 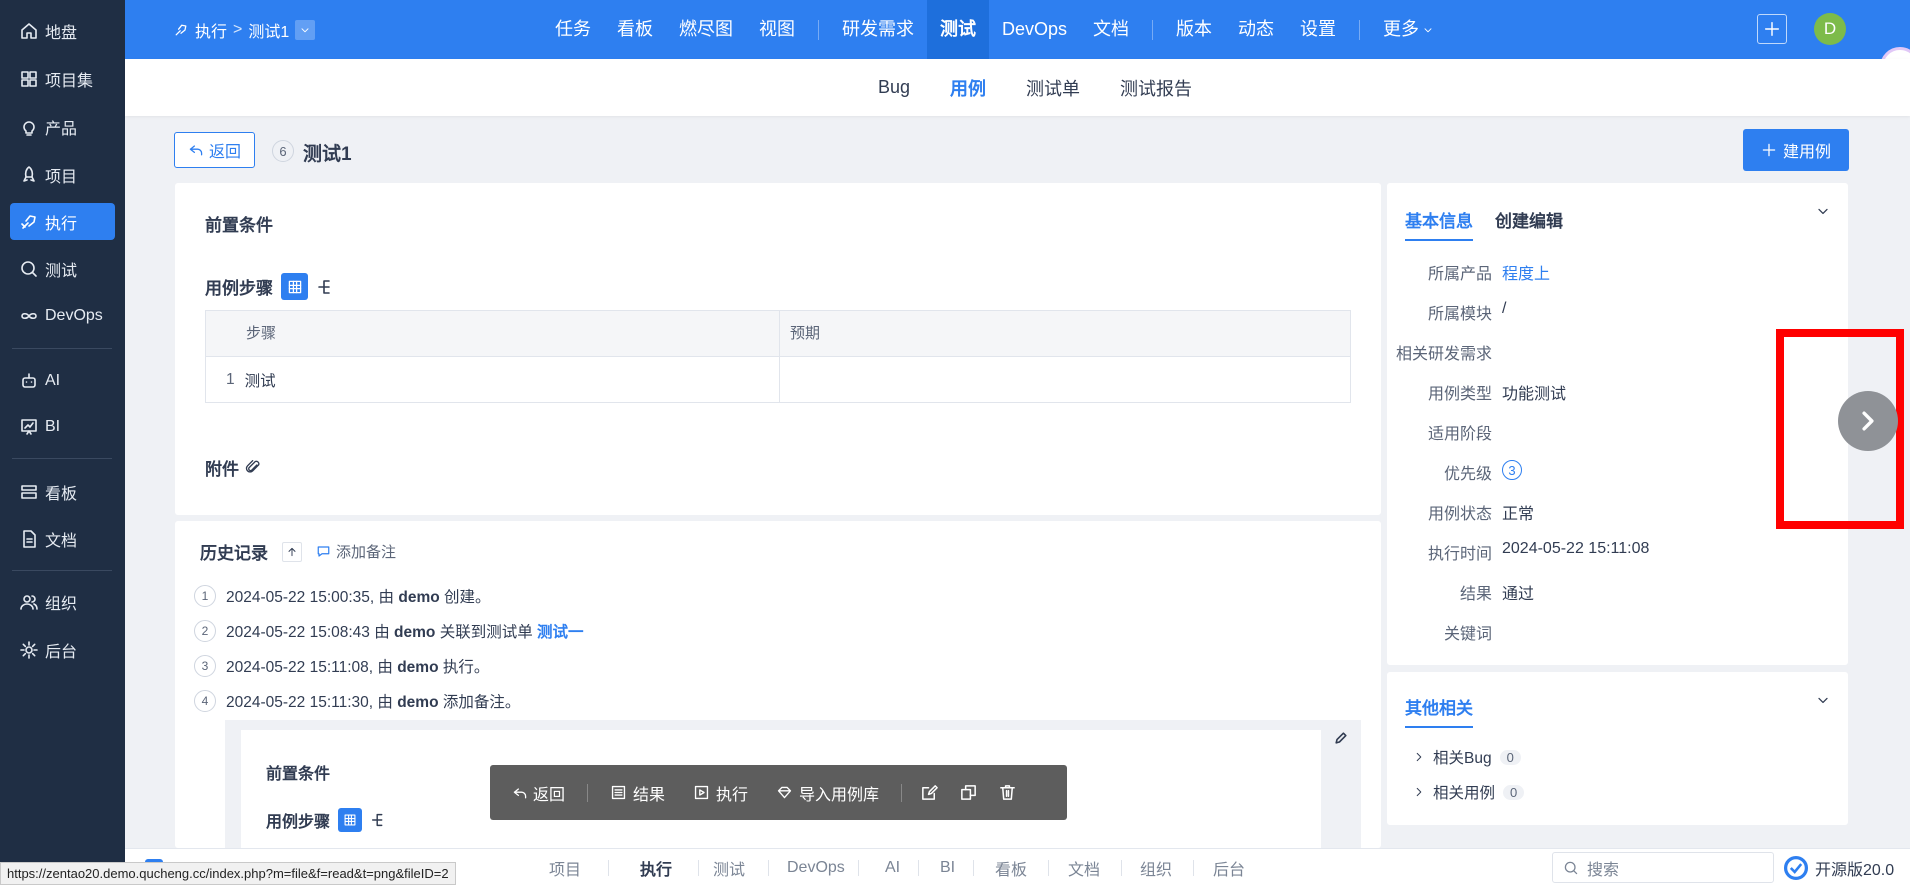 What do you see at coordinates (62, 315) in the screenshot?
I see `sidebar-item-devops: DevOps` at bounding box center [62, 315].